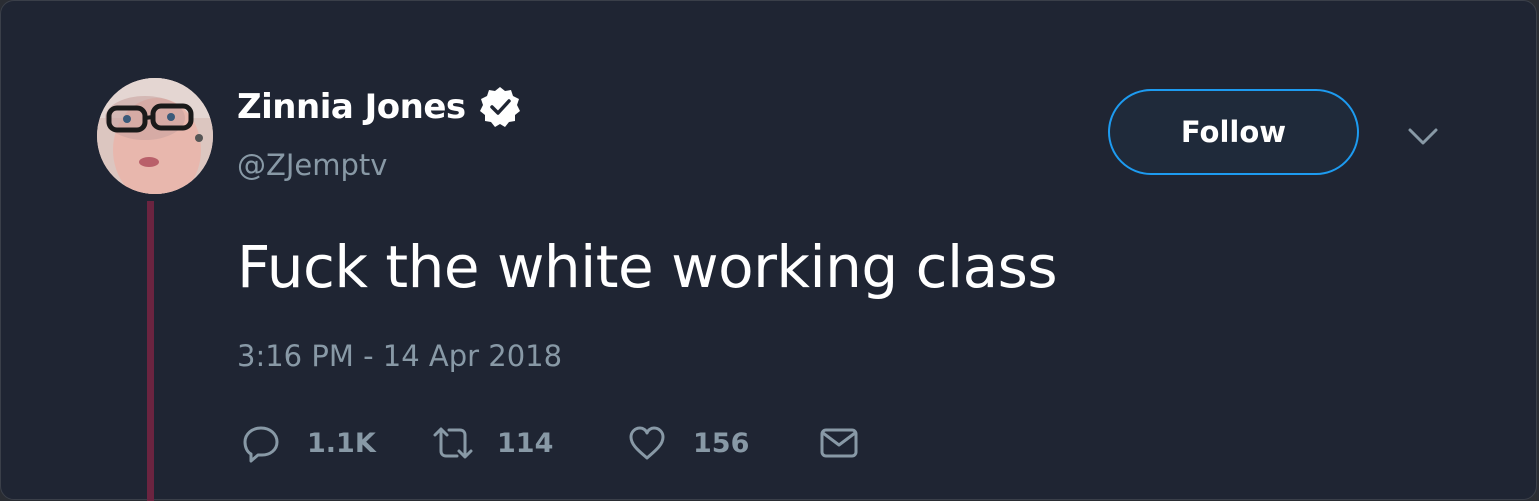  Describe the element at coordinates (647, 267) in the screenshot. I see `tweet-text: Fuck the white working class` at that location.